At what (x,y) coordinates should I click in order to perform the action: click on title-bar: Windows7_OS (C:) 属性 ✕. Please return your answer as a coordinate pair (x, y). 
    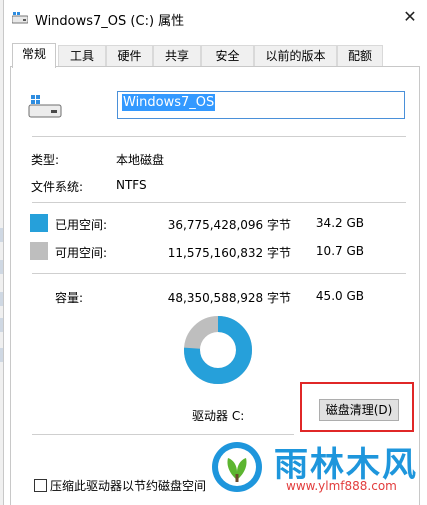
    Looking at the image, I should click on (215, 18).